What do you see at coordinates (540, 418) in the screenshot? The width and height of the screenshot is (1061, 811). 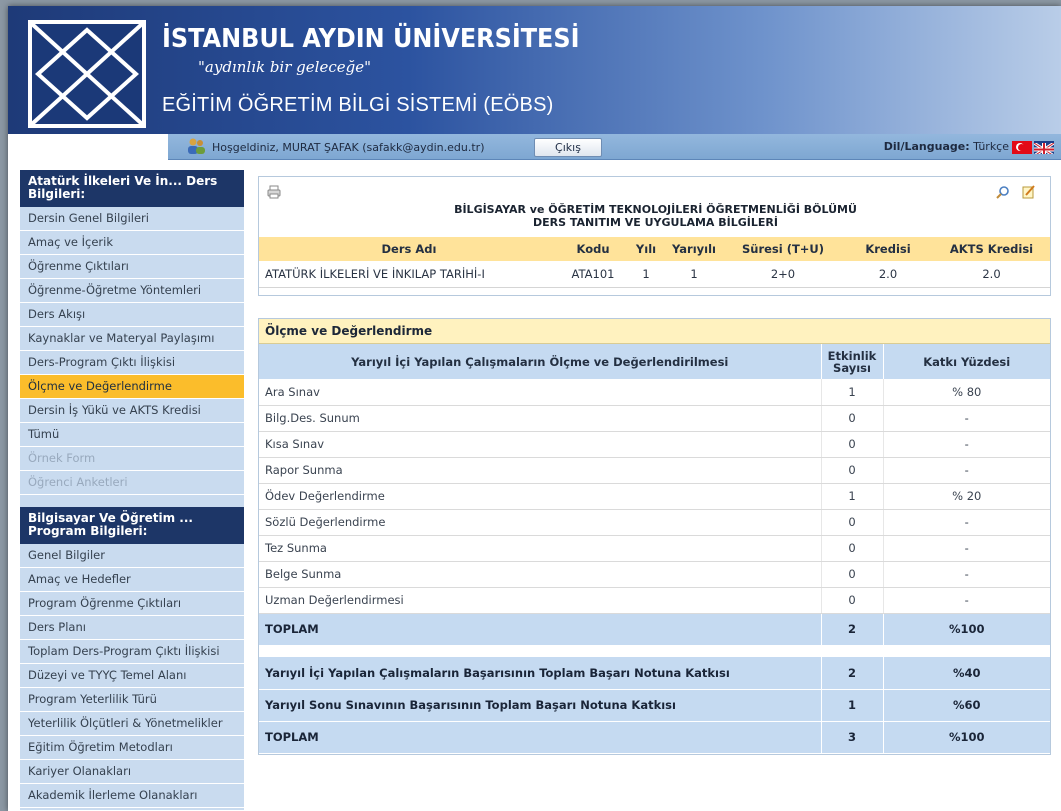 I see `activity-name: Bilg.Des. Sunum` at bounding box center [540, 418].